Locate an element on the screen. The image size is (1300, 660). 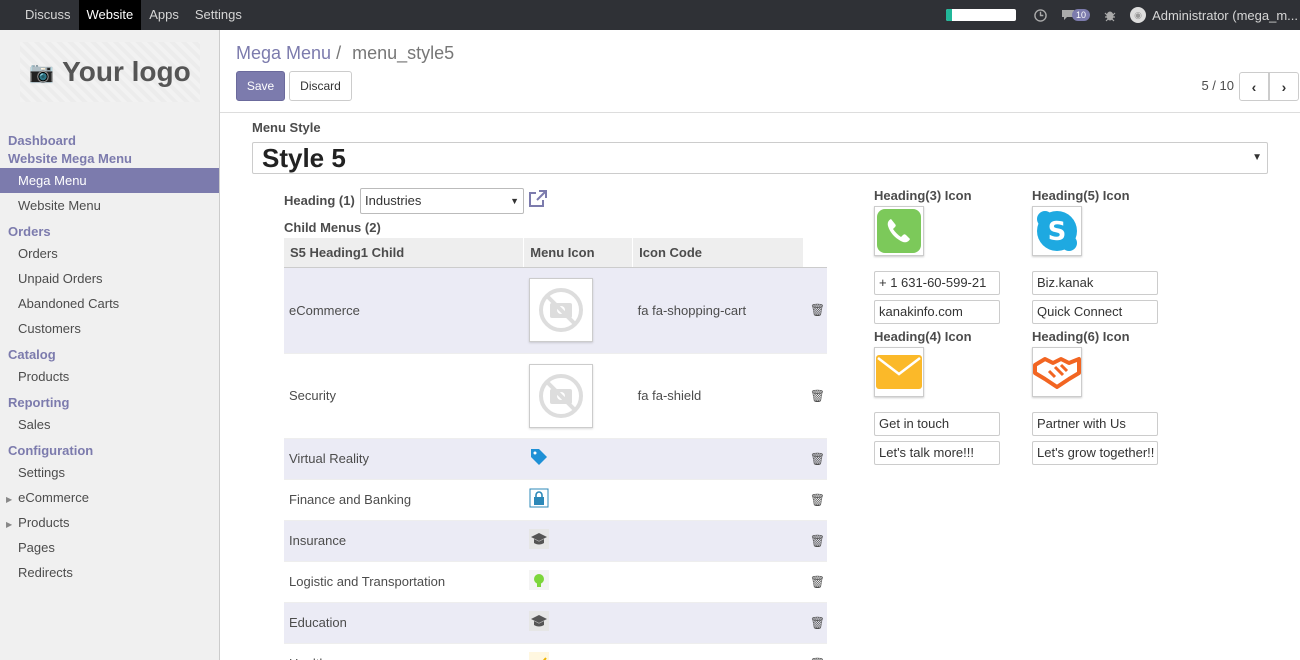
heading4-icon-label: Heading(4) Icon is located at coordinates (923, 336).